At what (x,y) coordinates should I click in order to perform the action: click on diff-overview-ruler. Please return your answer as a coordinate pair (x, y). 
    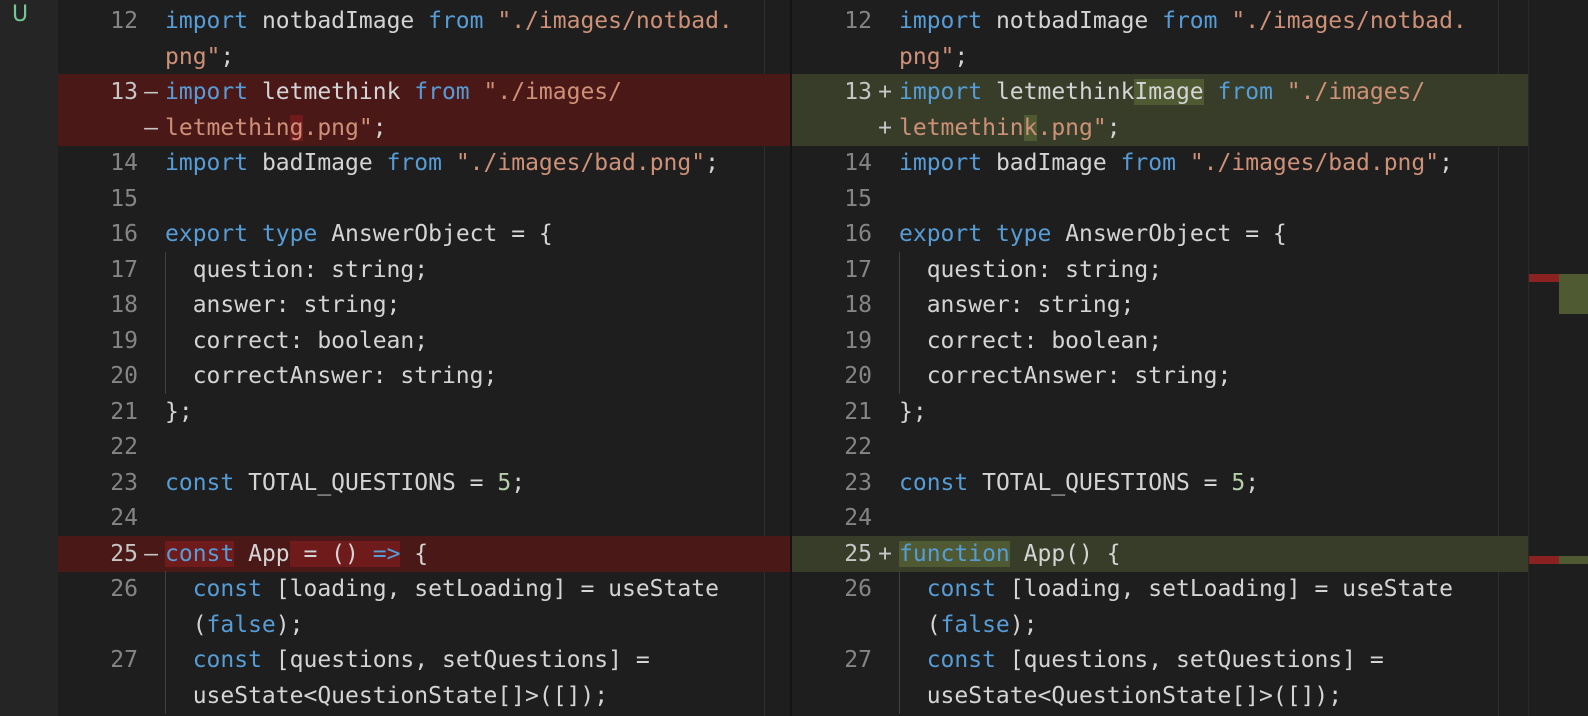
    Looking at the image, I should click on (1558, 358).